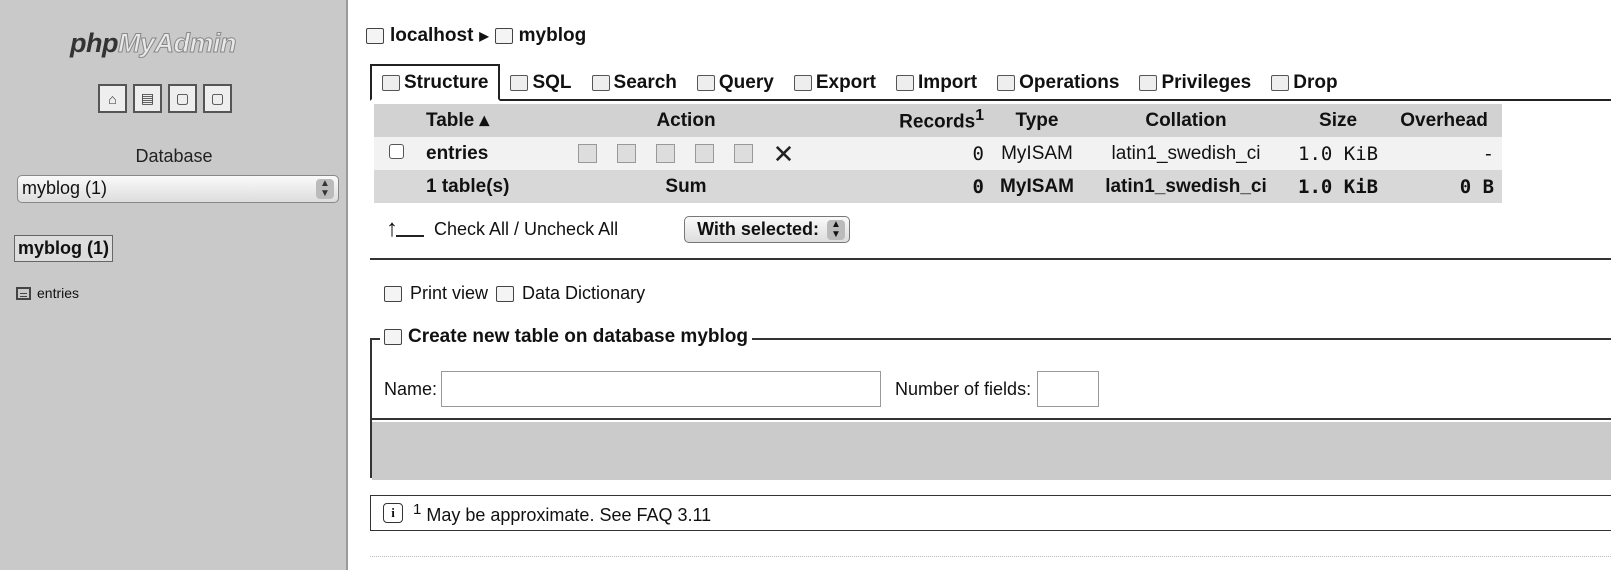 The width and height of the screenshot is (1611, 570). What do you see at coordinates (64, 248) in the screenshot?
I see `database-heading-link: myblog (1)` at bounding box center [64, 248].